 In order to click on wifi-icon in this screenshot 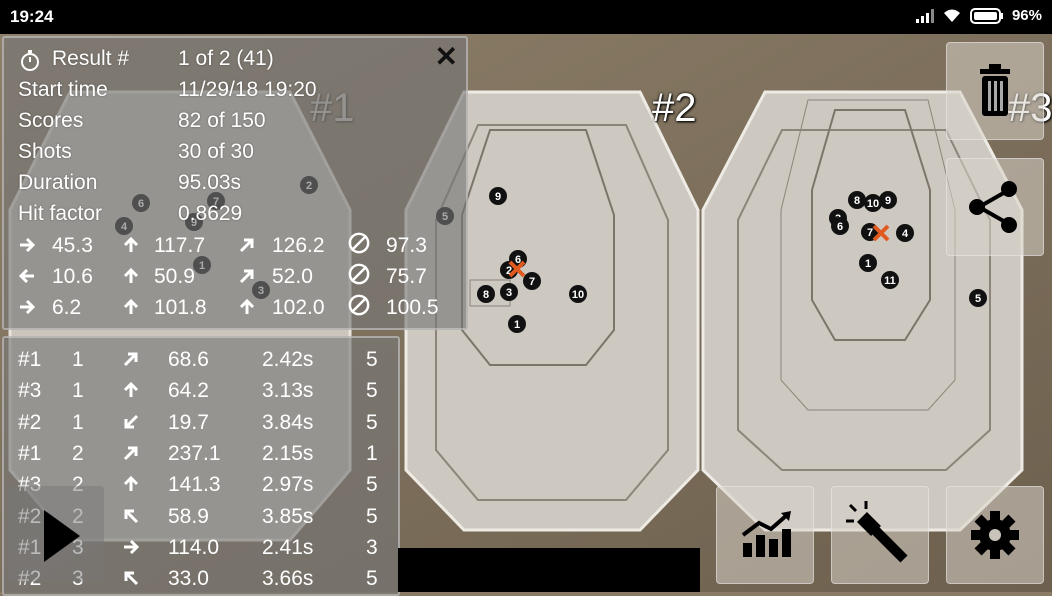, I will do `click(951, 15)`.